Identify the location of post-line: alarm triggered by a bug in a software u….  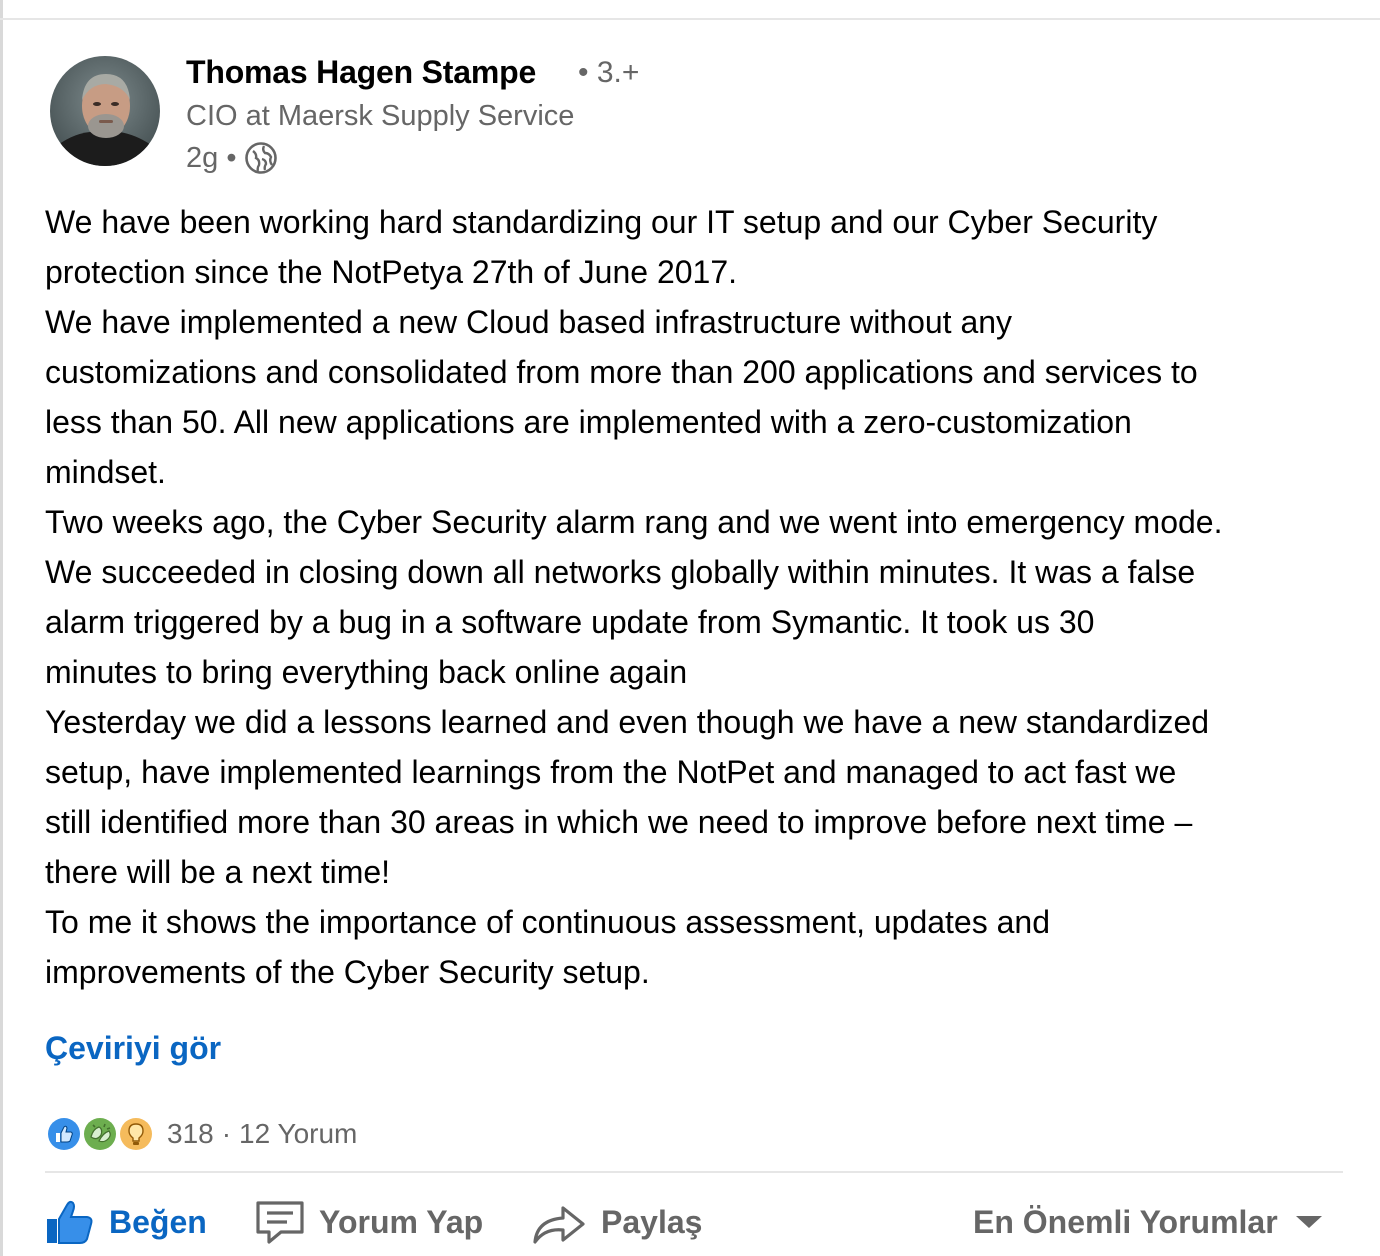
(570, 622).